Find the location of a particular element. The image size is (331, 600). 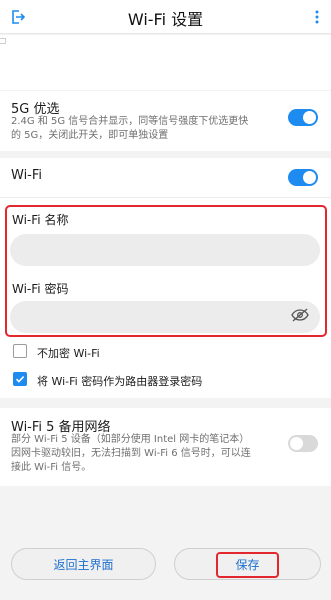

use-as-login-checkbox is located at coordinates (20, 379).